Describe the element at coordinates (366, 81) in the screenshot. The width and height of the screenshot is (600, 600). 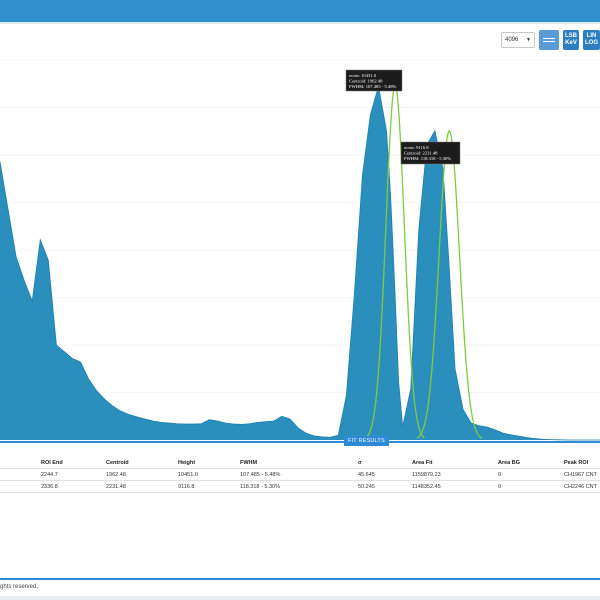
I see `tooltip-1-centroid: Centroid: 1962.48` at that location.